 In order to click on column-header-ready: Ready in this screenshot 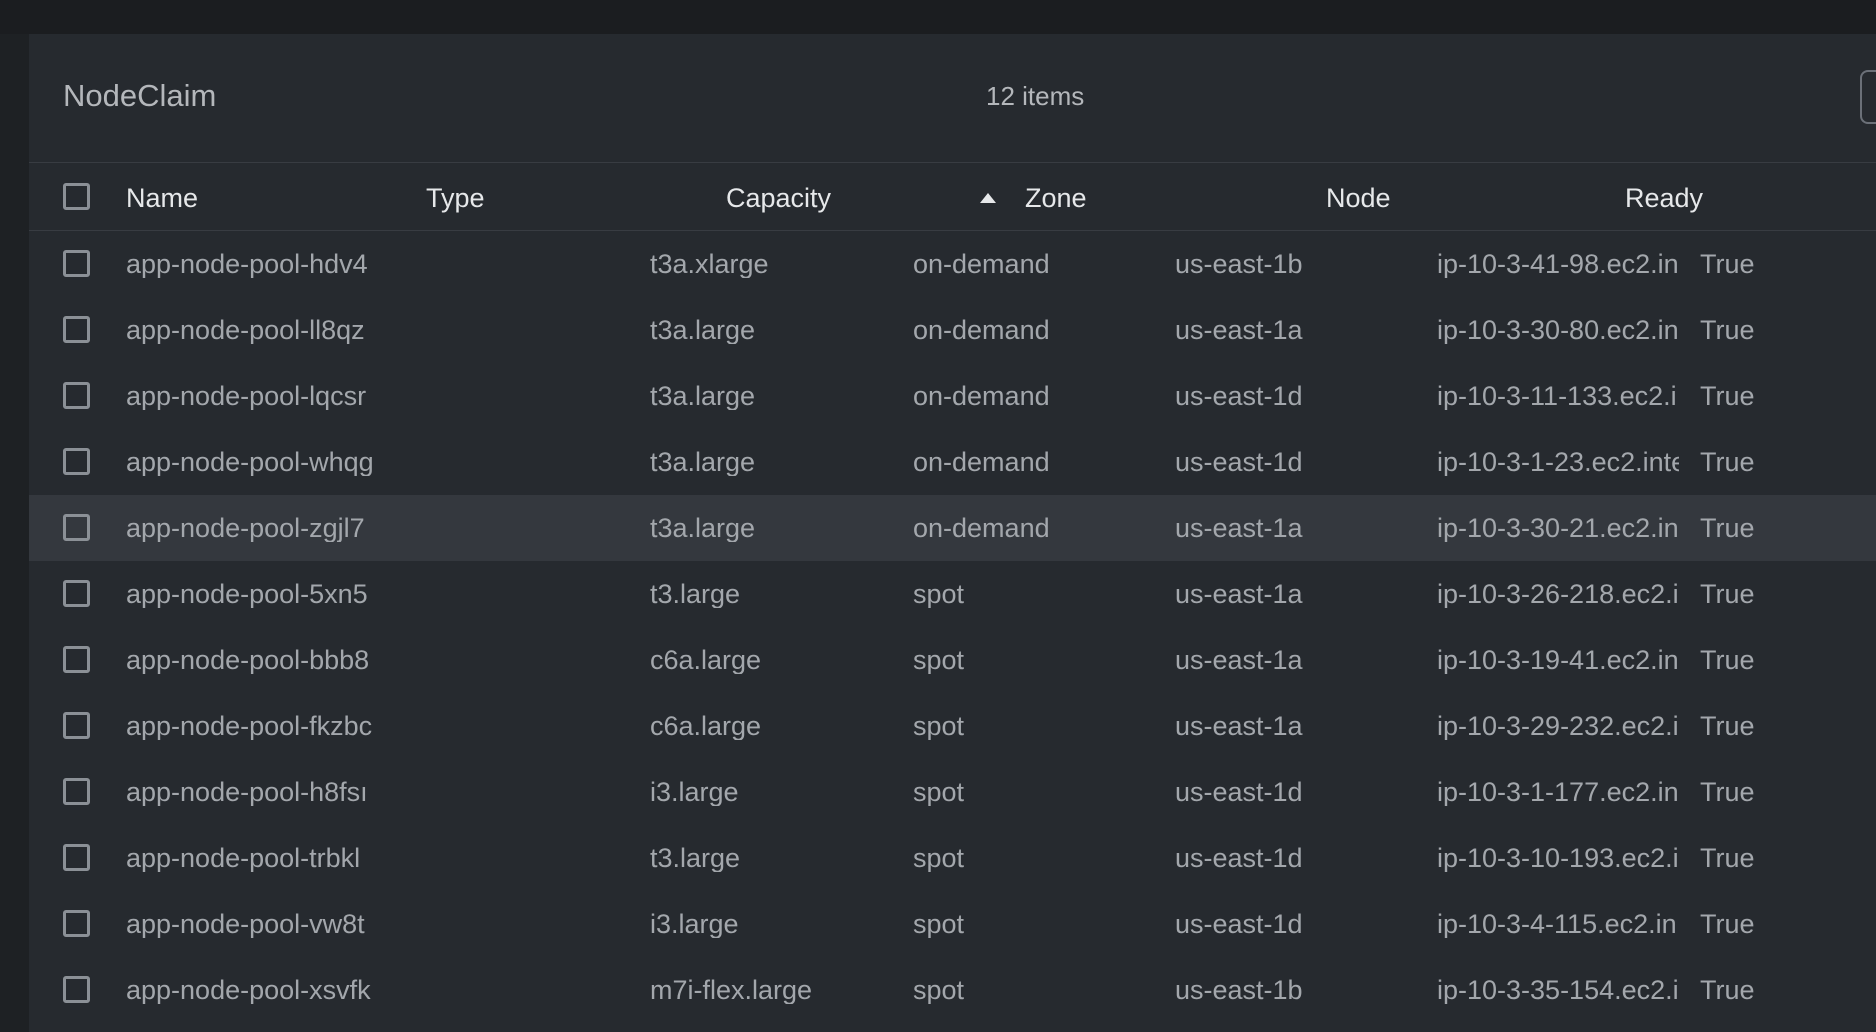, I will do `click(1664, 198)`.